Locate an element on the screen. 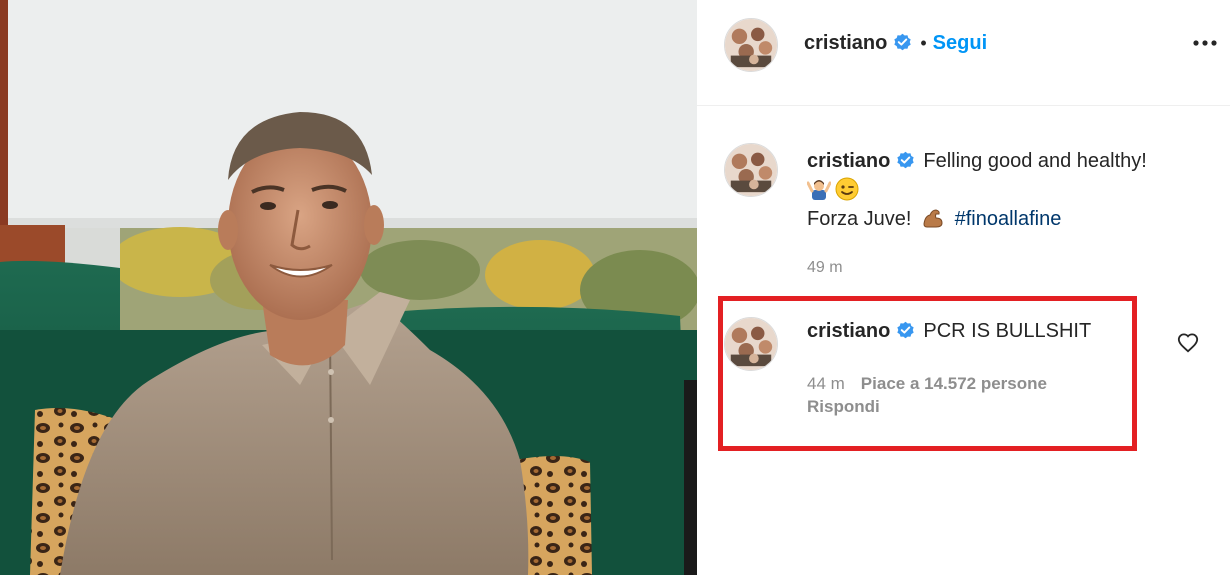 The image size is (1230, 575). follow-button: Segui is located at coordinates (960, 43).